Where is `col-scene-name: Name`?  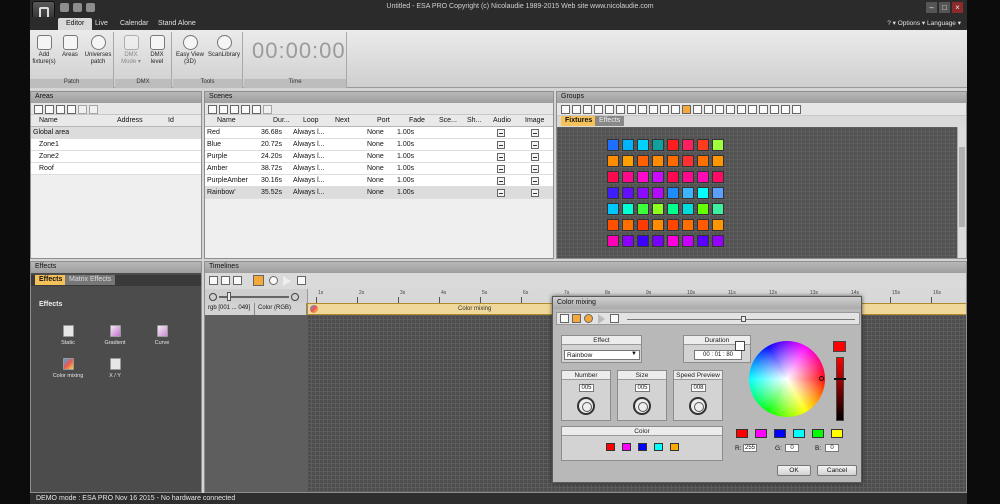
col-scene-name: Name is located at coordinates (226, 120).